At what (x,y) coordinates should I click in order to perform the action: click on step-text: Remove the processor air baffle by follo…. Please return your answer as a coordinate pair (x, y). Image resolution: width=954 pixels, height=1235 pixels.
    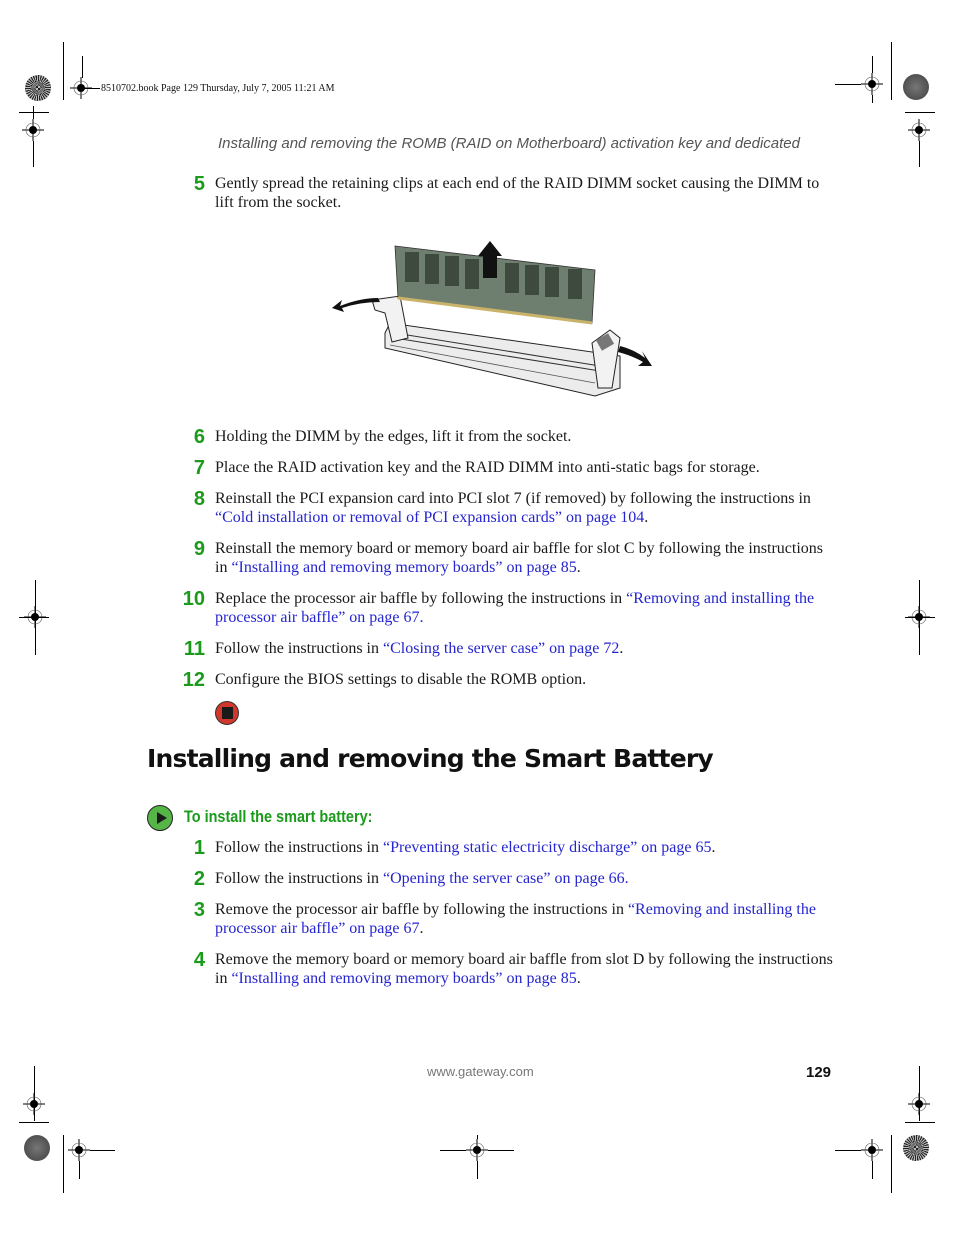
    Looking at the image, I should click on (515, 919).